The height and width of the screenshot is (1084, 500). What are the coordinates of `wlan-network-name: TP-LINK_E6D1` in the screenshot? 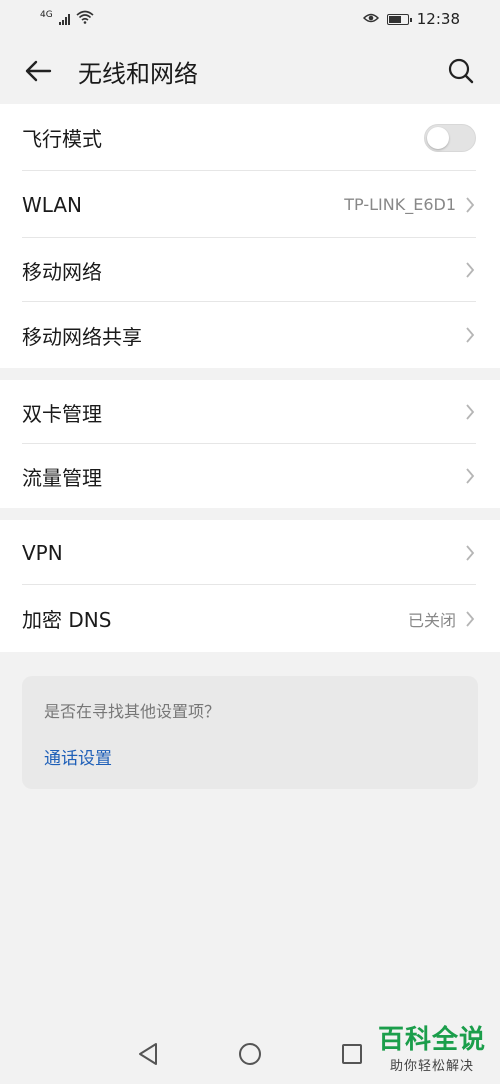 It's located at (400, 204).